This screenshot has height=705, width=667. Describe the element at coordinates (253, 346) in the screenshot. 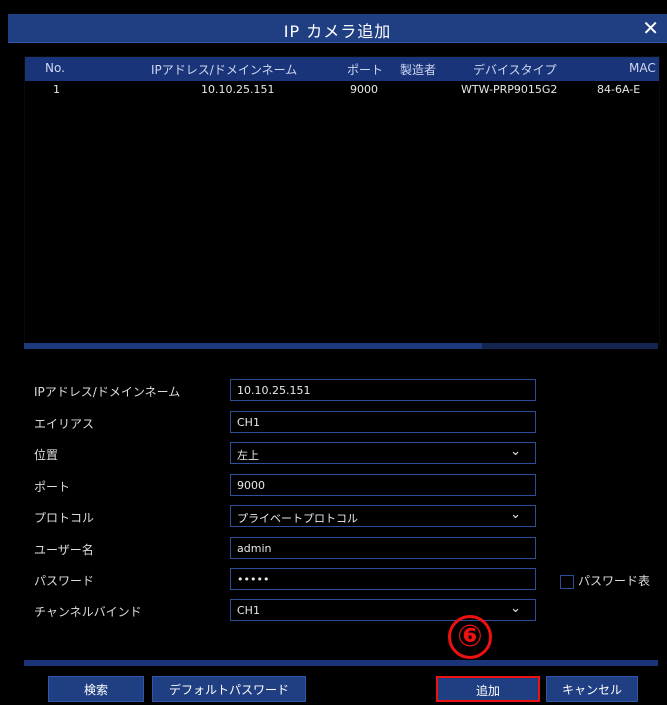

I see `table-scroll-thumb` at that location.